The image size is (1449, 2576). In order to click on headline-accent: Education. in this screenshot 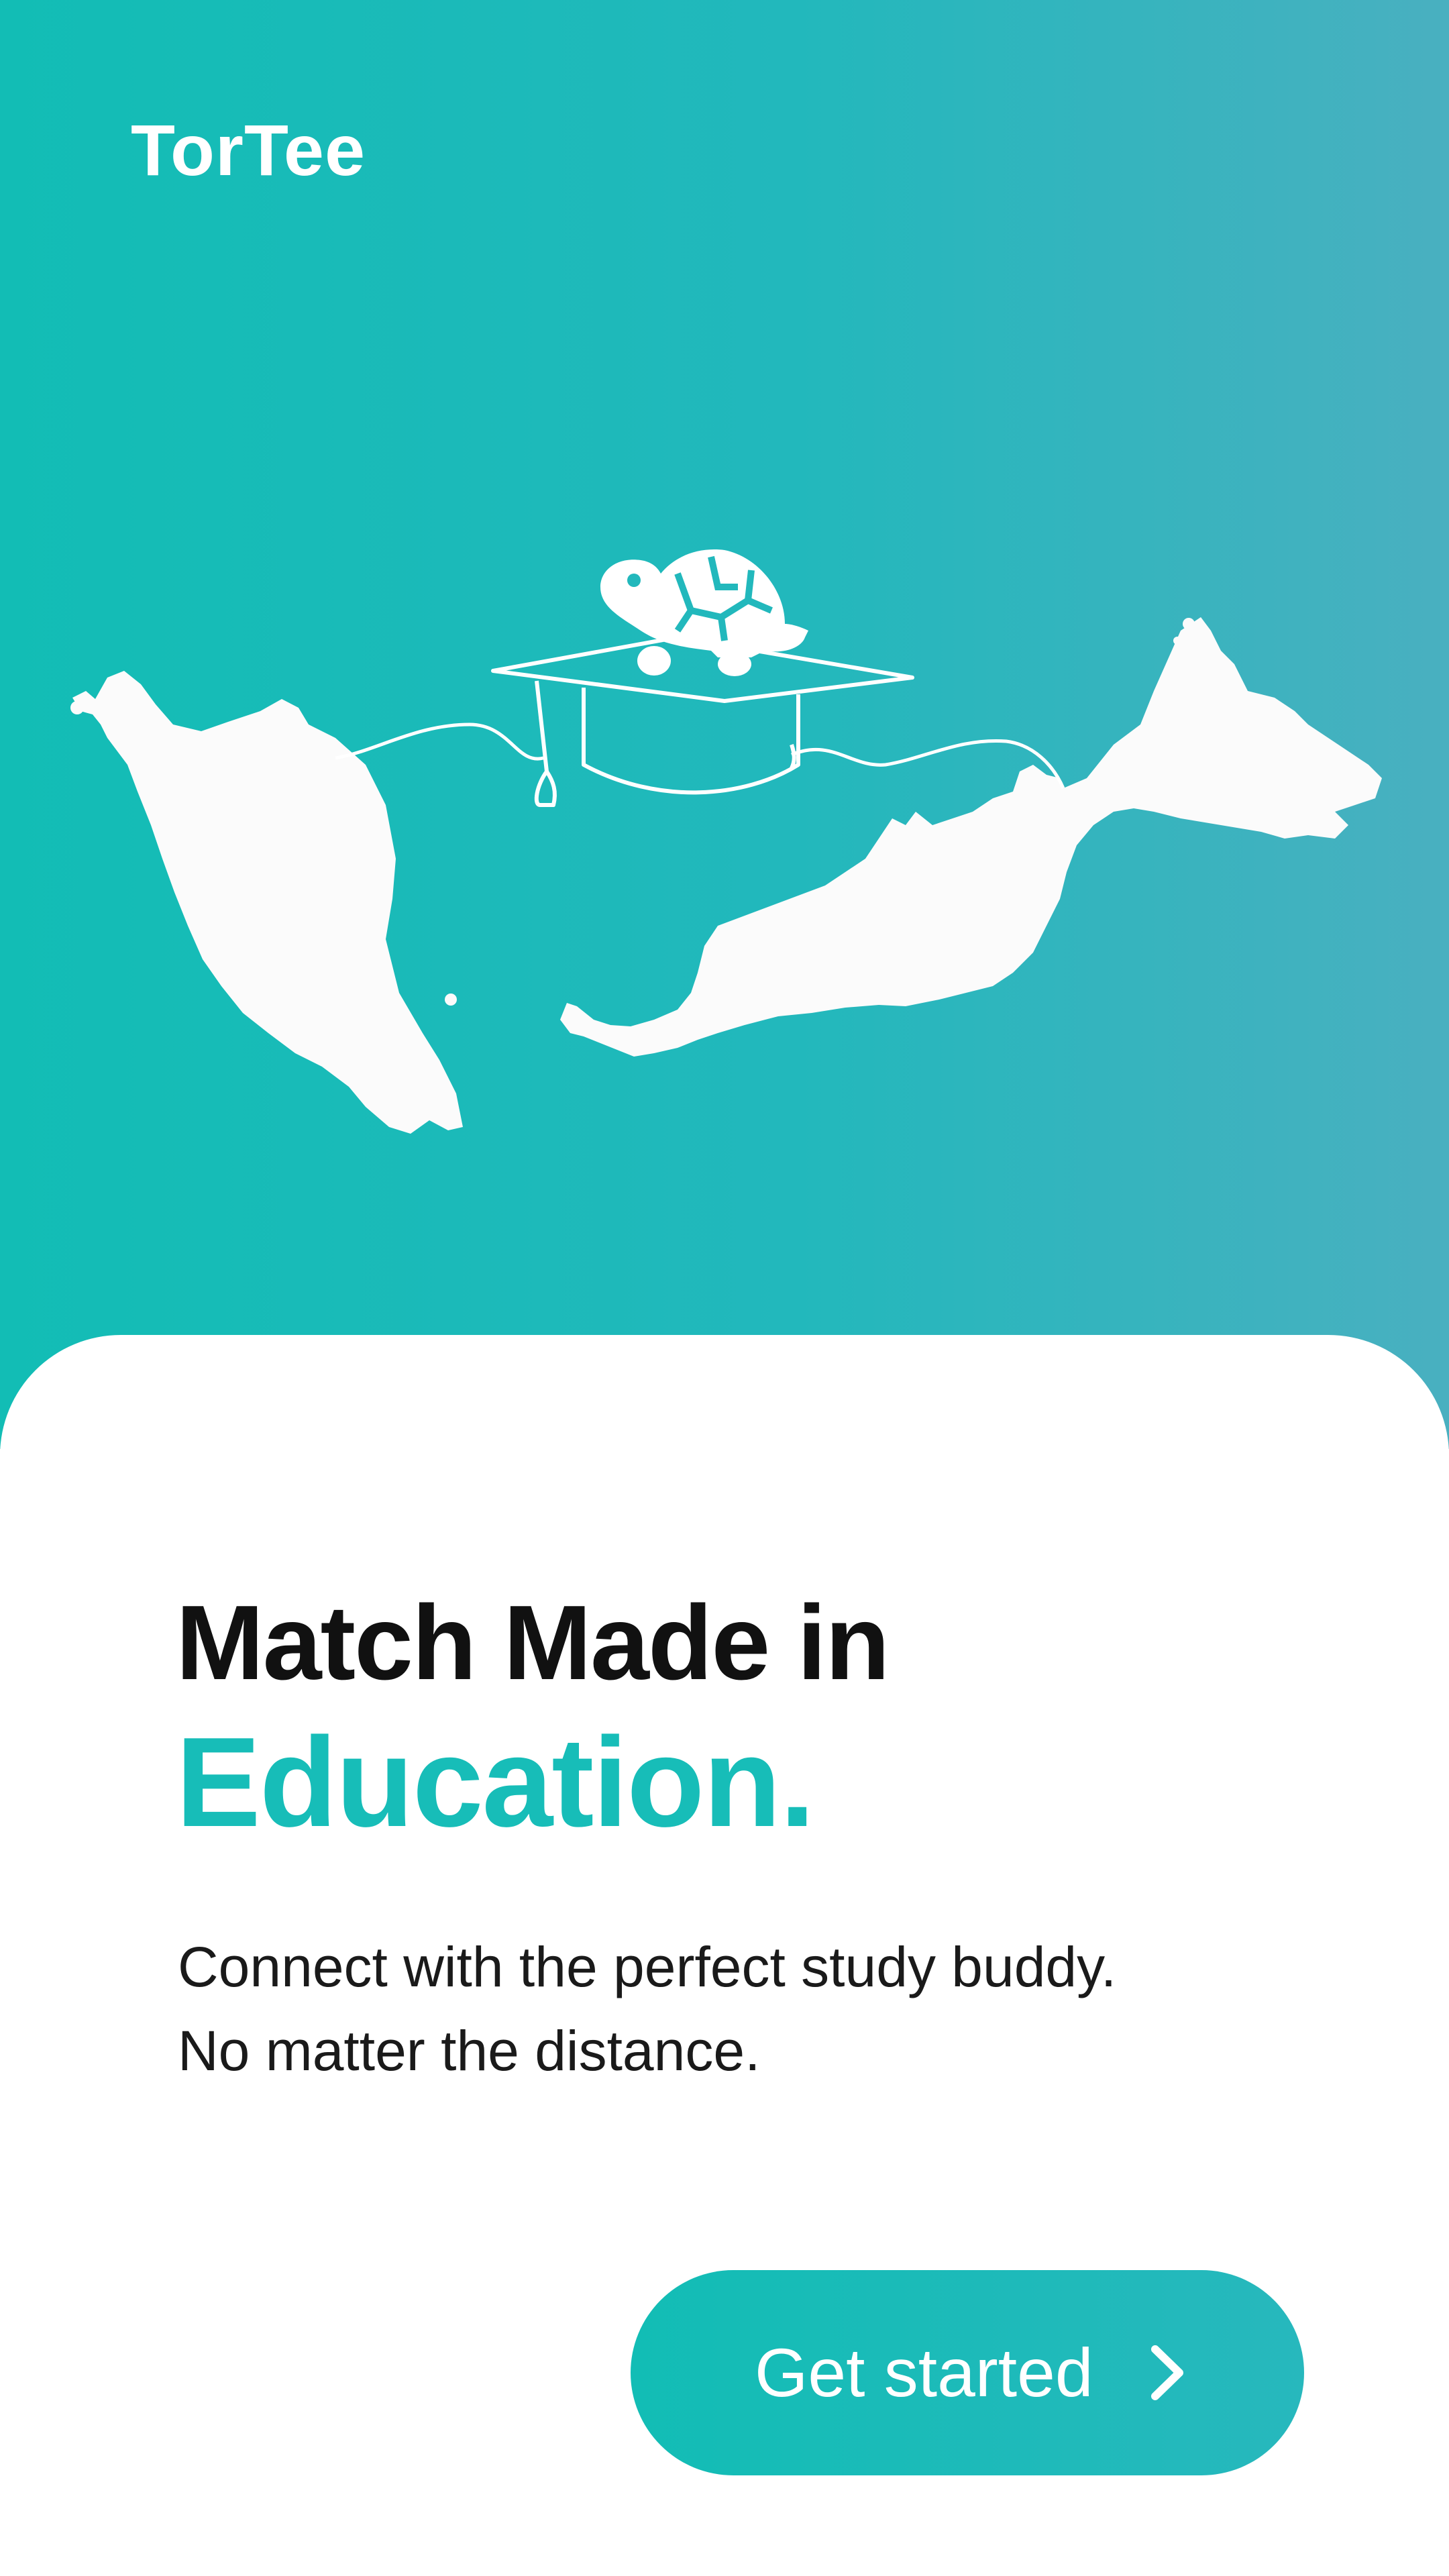, I will do `click(495, 1782)`.